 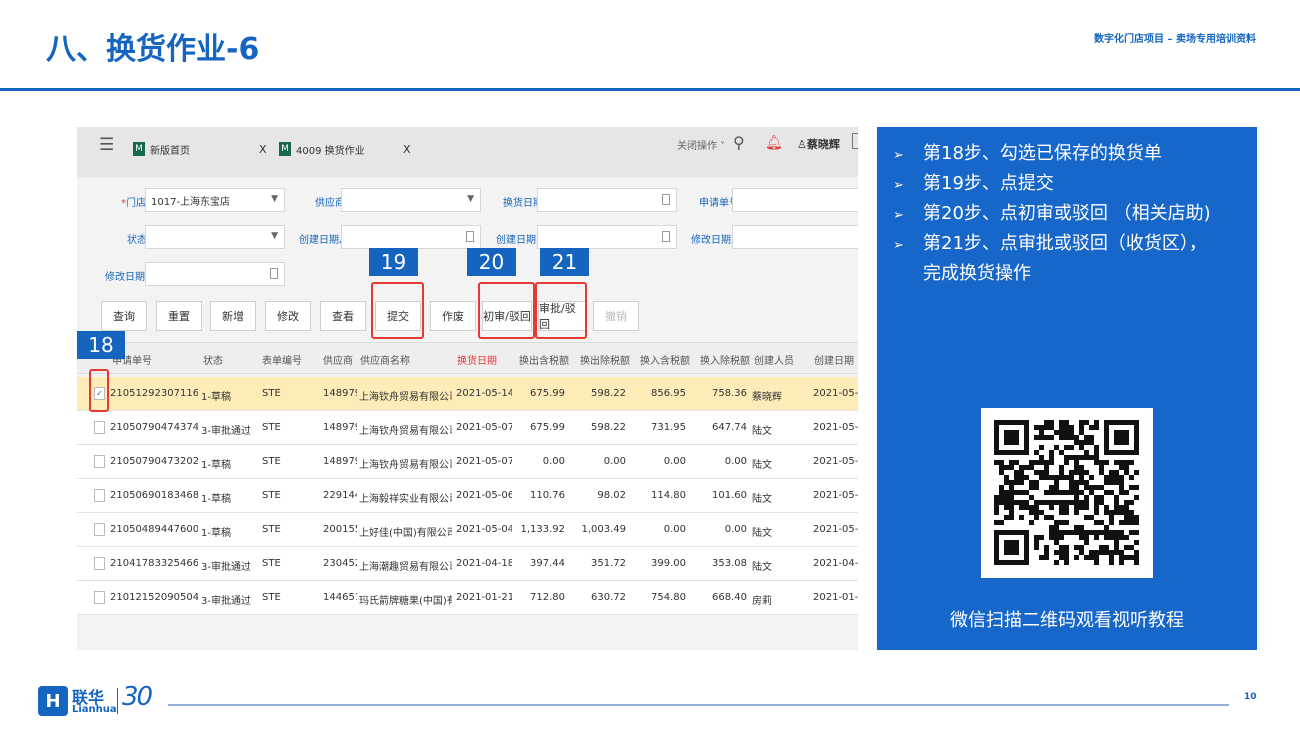 What do you see at coordinates (124, 316) in the screenshot?
I see `query-button: 查询` at bounding box center [124, 316].